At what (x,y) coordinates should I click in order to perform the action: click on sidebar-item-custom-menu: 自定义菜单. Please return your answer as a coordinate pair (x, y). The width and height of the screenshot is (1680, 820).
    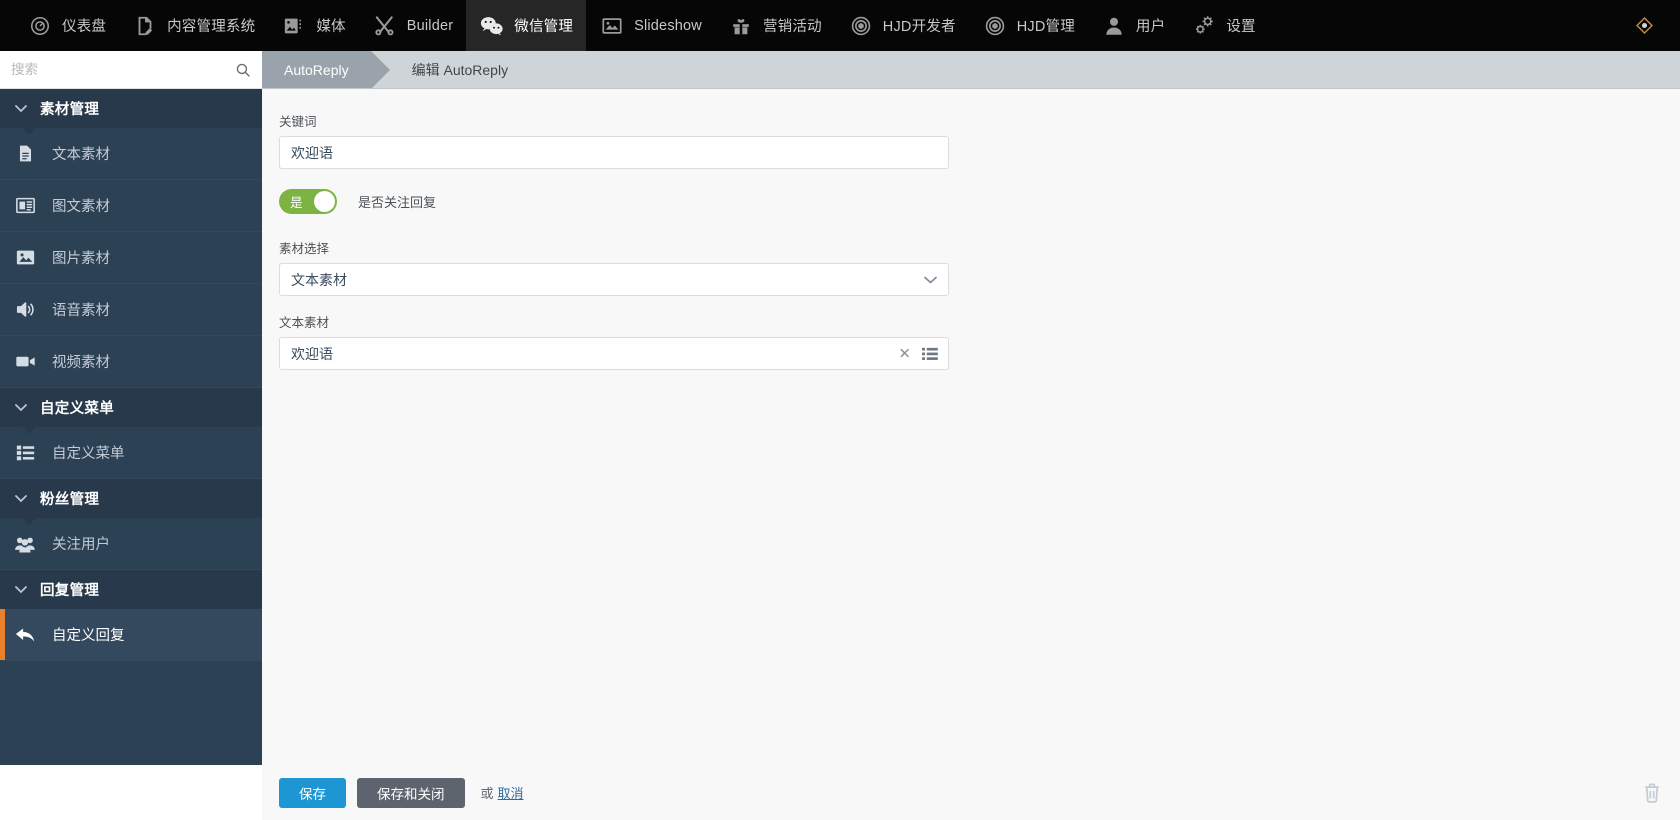
    Looking at the image, I should click on (131, 453).